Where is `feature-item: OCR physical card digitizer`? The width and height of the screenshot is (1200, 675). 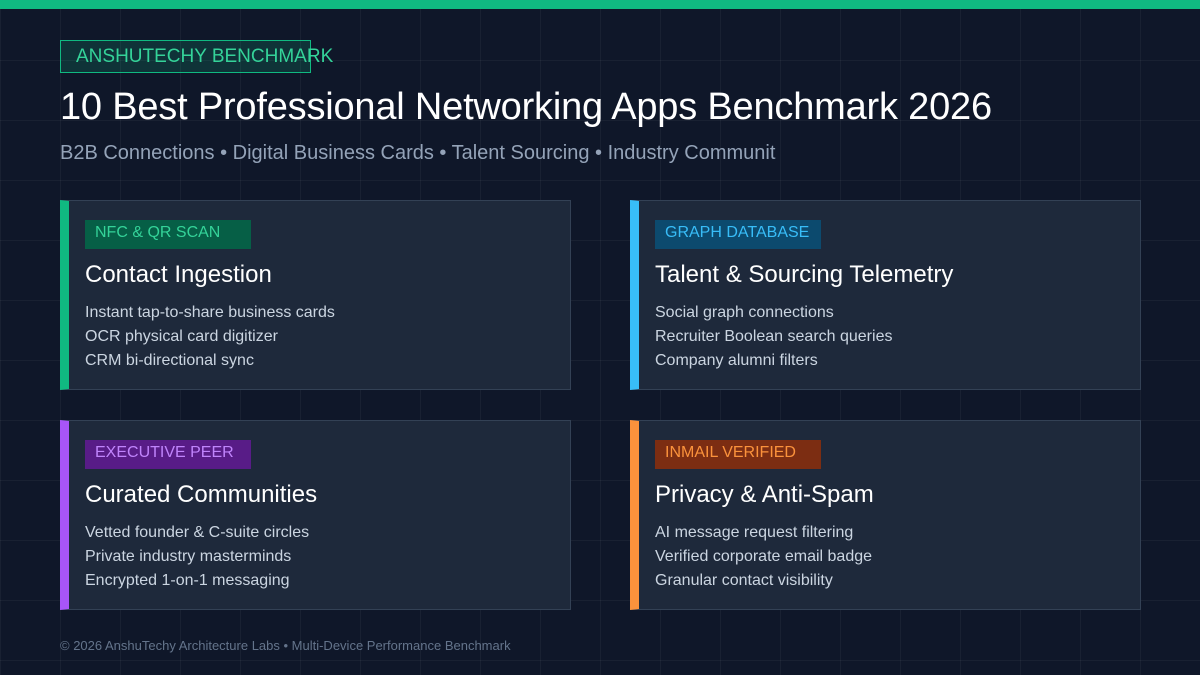
feature-item: OCR physical card digitizer is located at coordinates (181, 336).